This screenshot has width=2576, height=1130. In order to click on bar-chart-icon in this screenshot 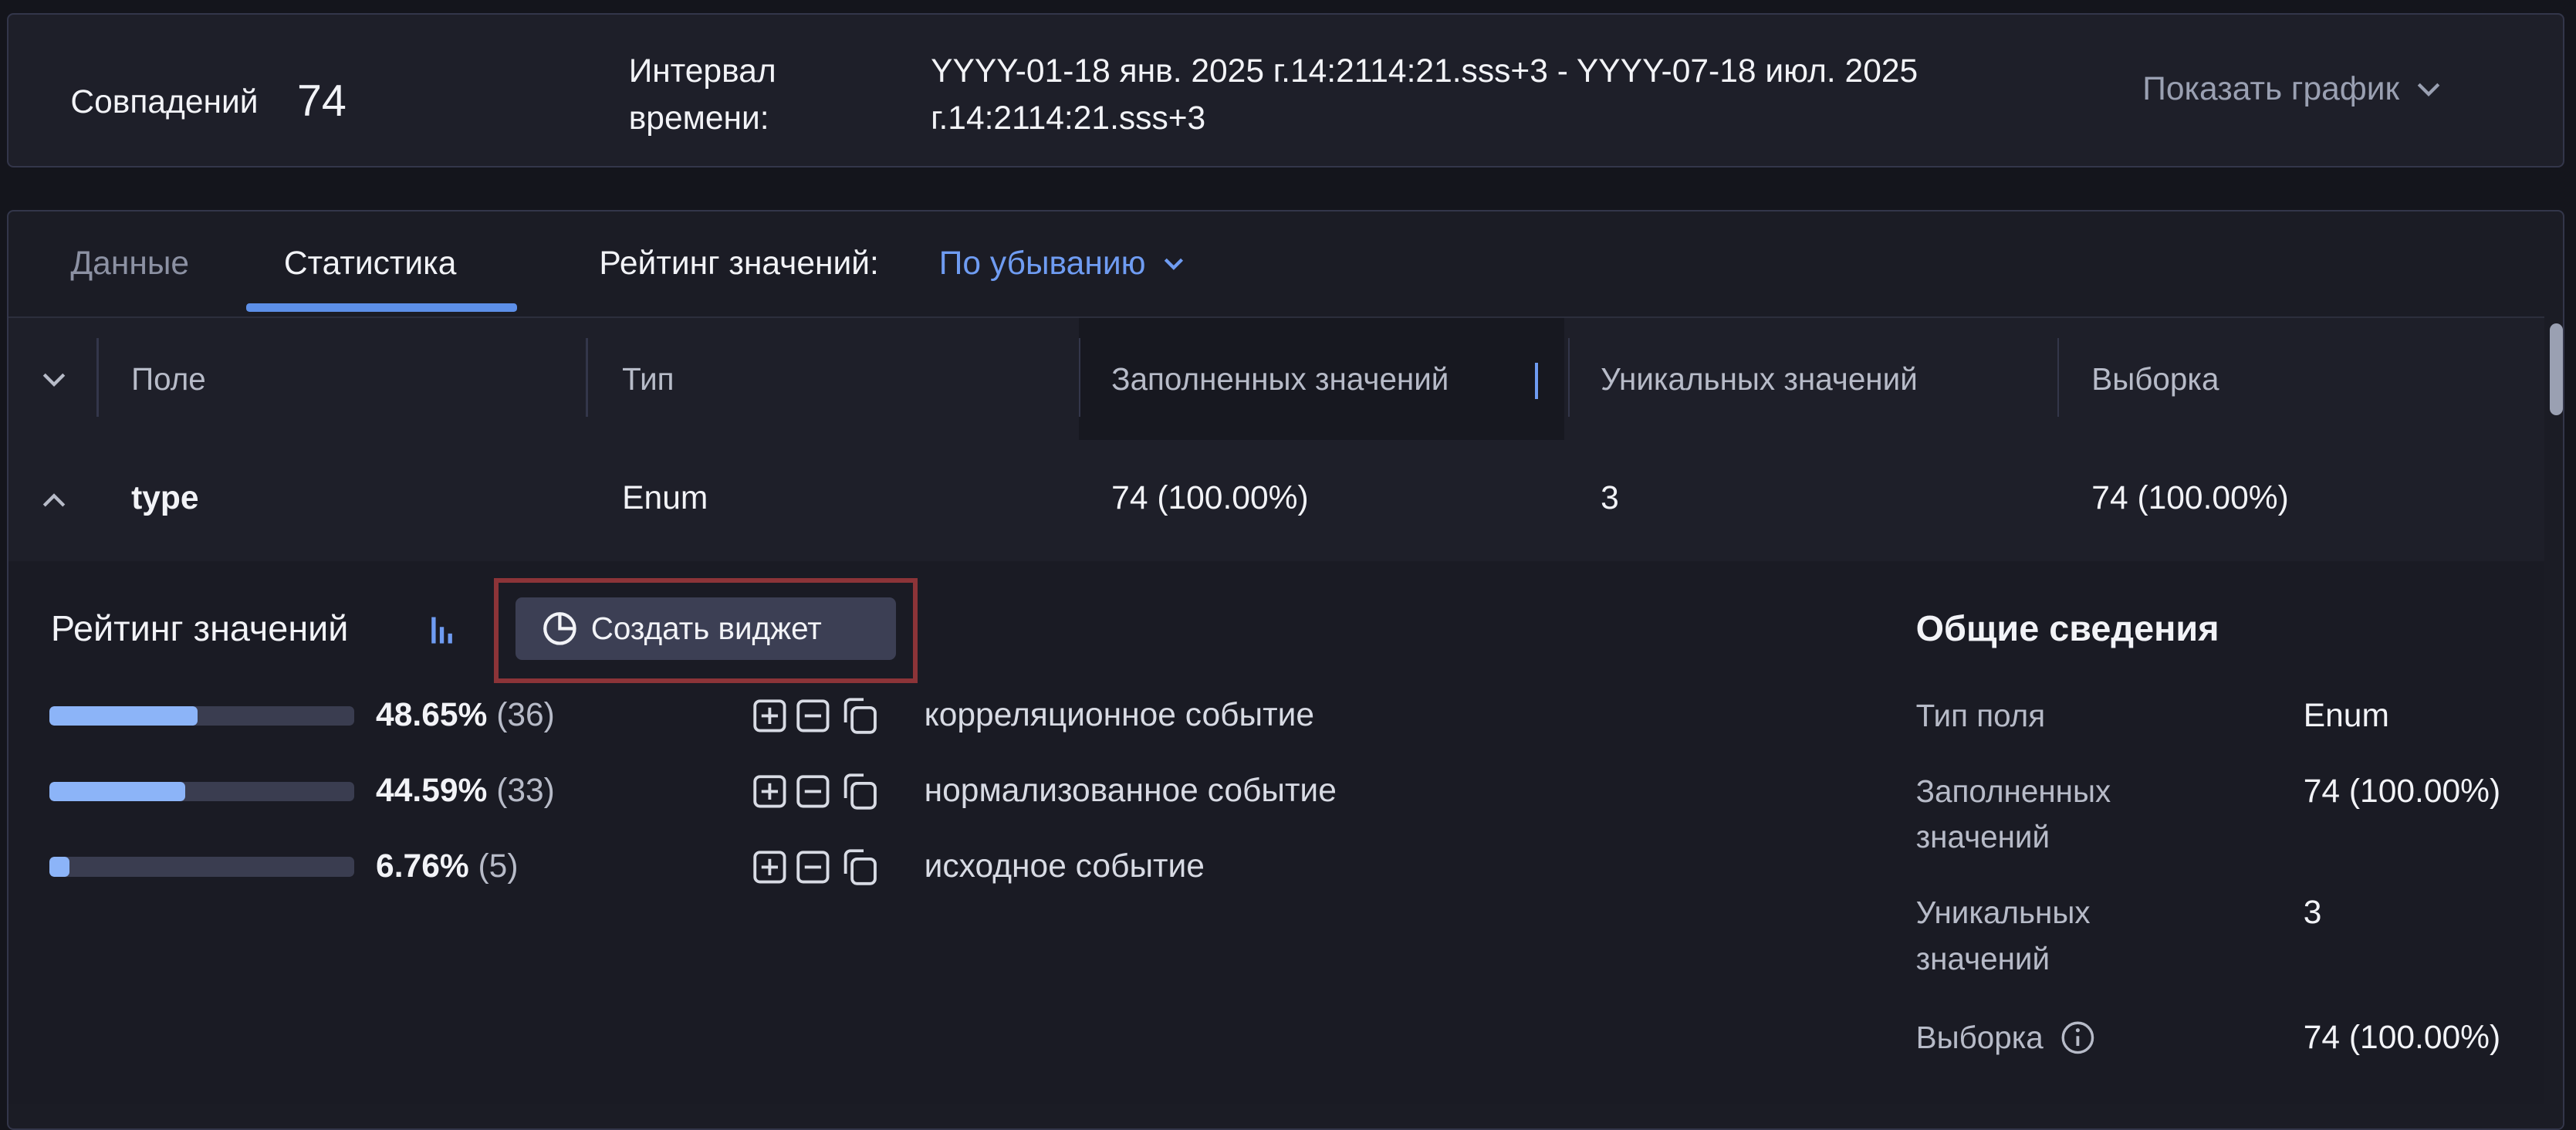, I will do `click(444, 629)`.